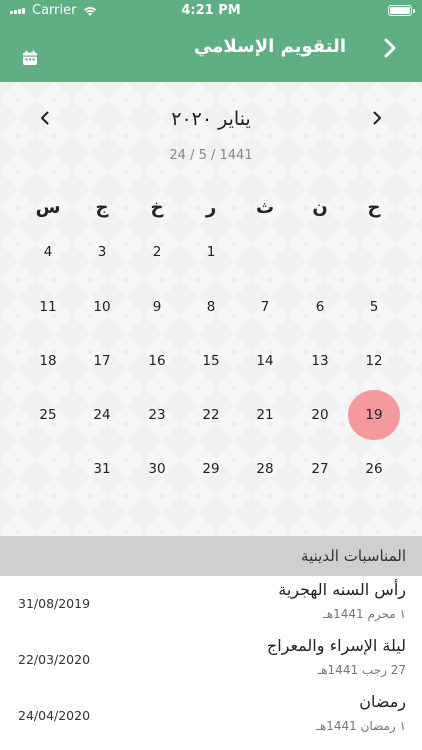  I want to click on event-gregorian-date: 24/04/2020, so click(54, 715).